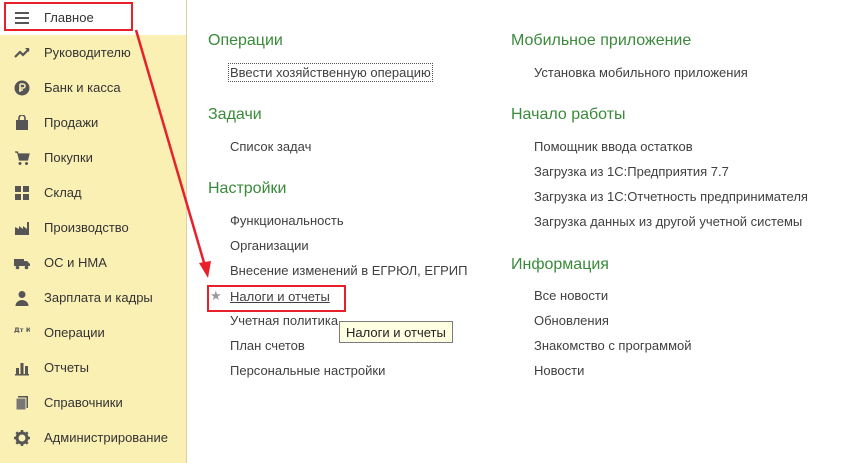 This screenshot has height=463, width=865. I want to click on sidebar-item-directories: Справочники, so click(93, 402).